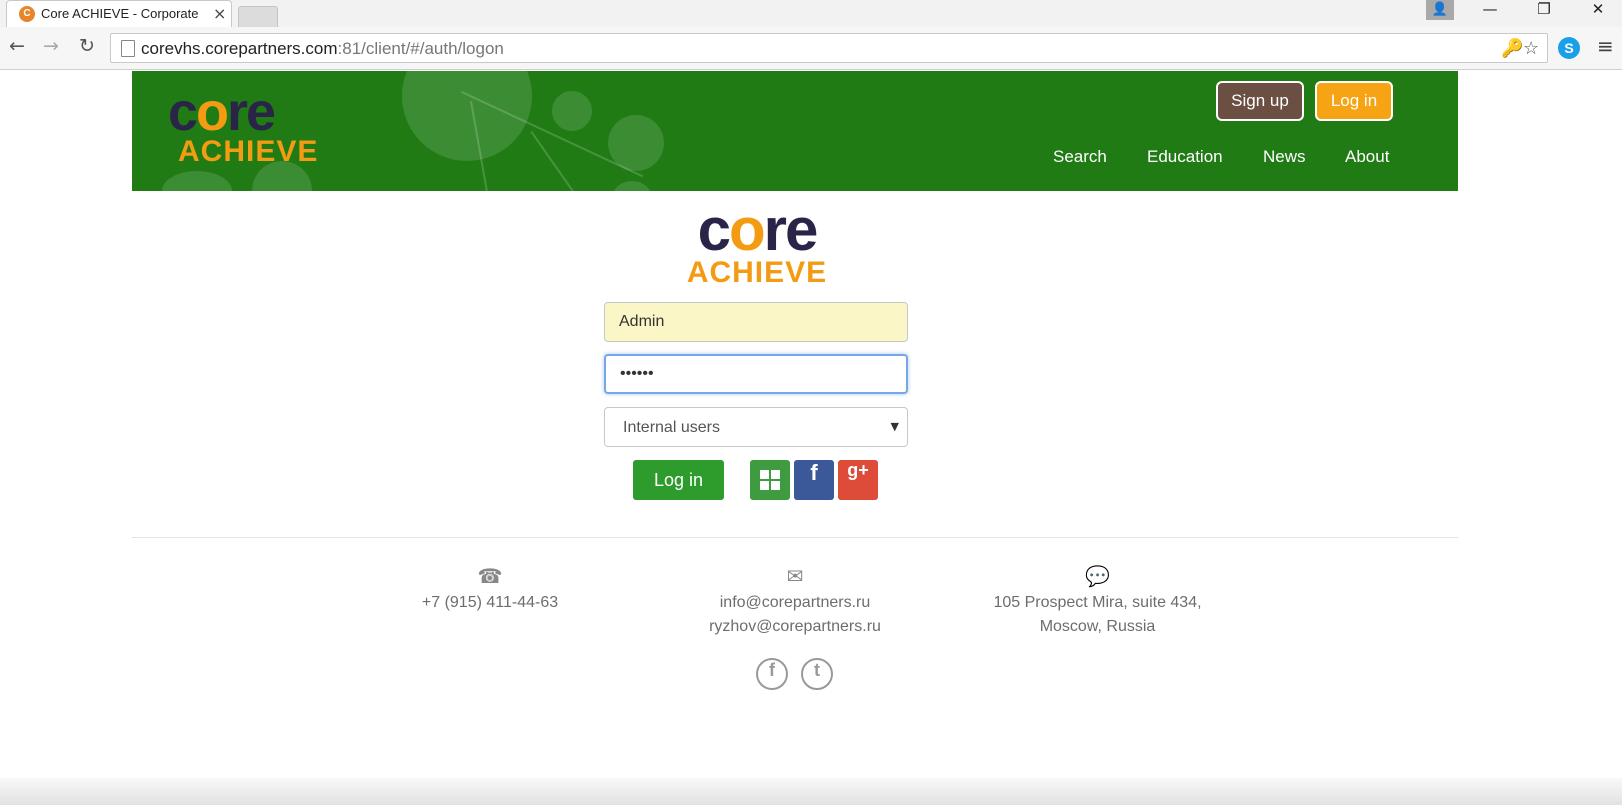 The image size is (1622, 805). Describe the element at coordinates (1367, 157) in the screenshot. I see `nav-about: About` at that location.